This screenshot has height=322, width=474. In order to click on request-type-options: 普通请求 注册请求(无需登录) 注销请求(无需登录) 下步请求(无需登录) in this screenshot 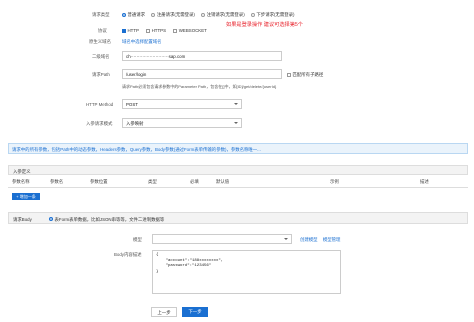, I will do `click(208, 15)`.